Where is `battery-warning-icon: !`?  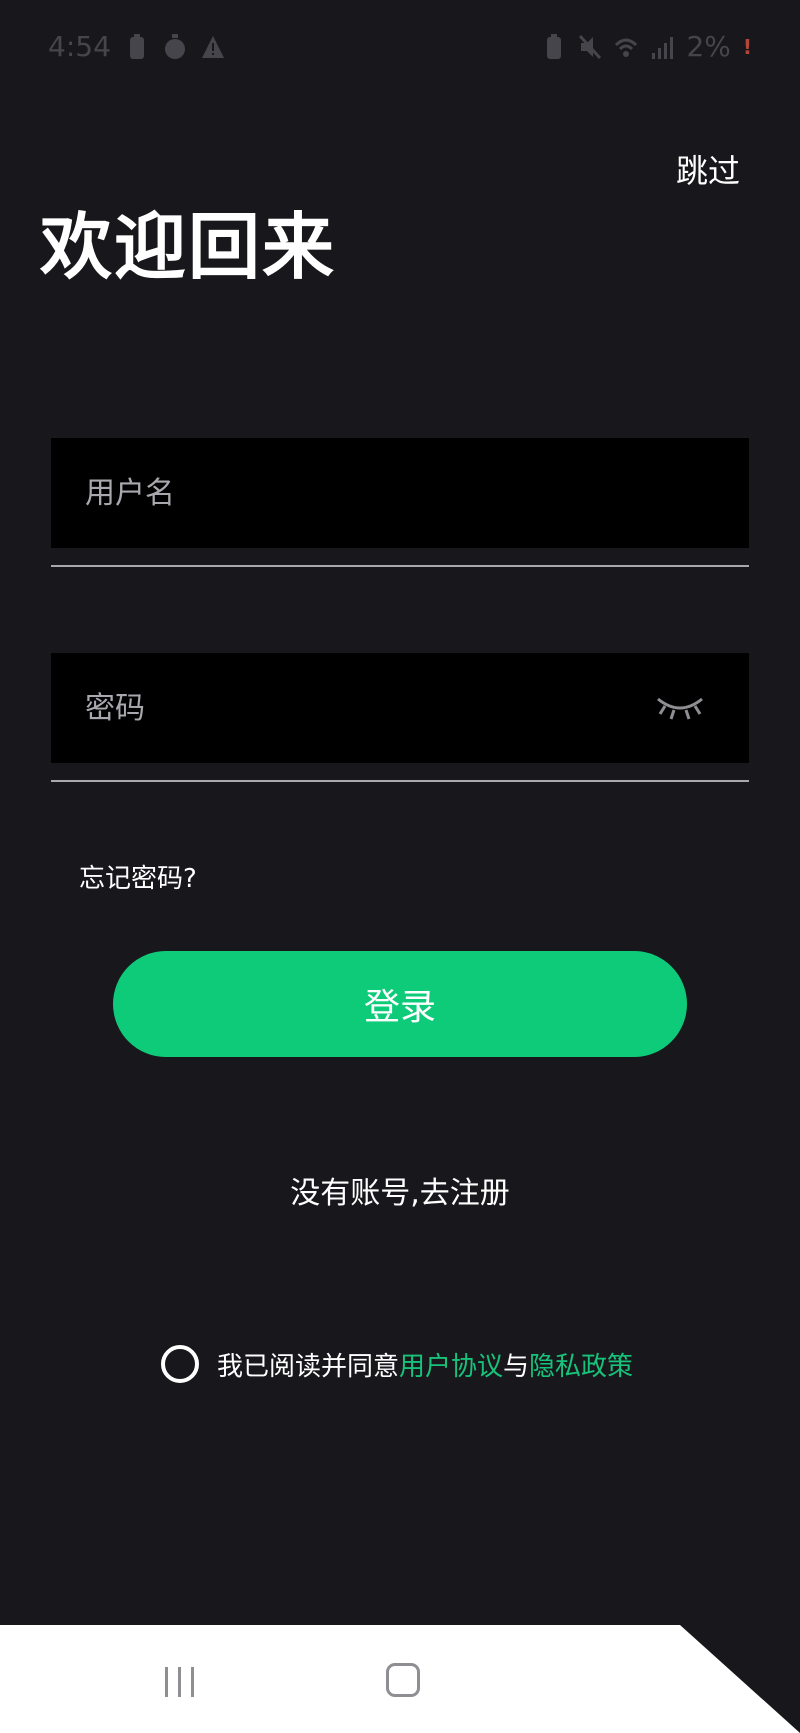
battery-warning-icon: ! is located at coordinates (747, 46).